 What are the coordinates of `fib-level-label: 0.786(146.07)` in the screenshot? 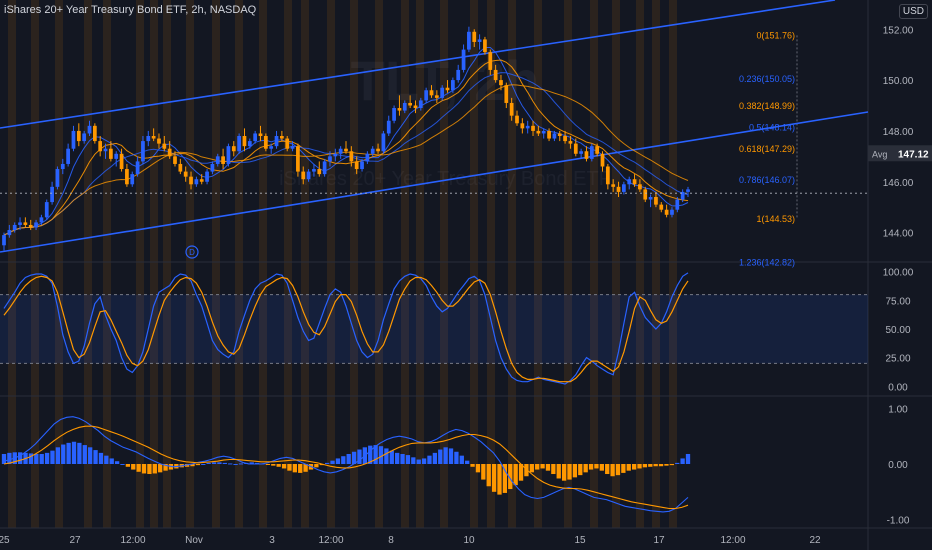 It's located at (767, 180).